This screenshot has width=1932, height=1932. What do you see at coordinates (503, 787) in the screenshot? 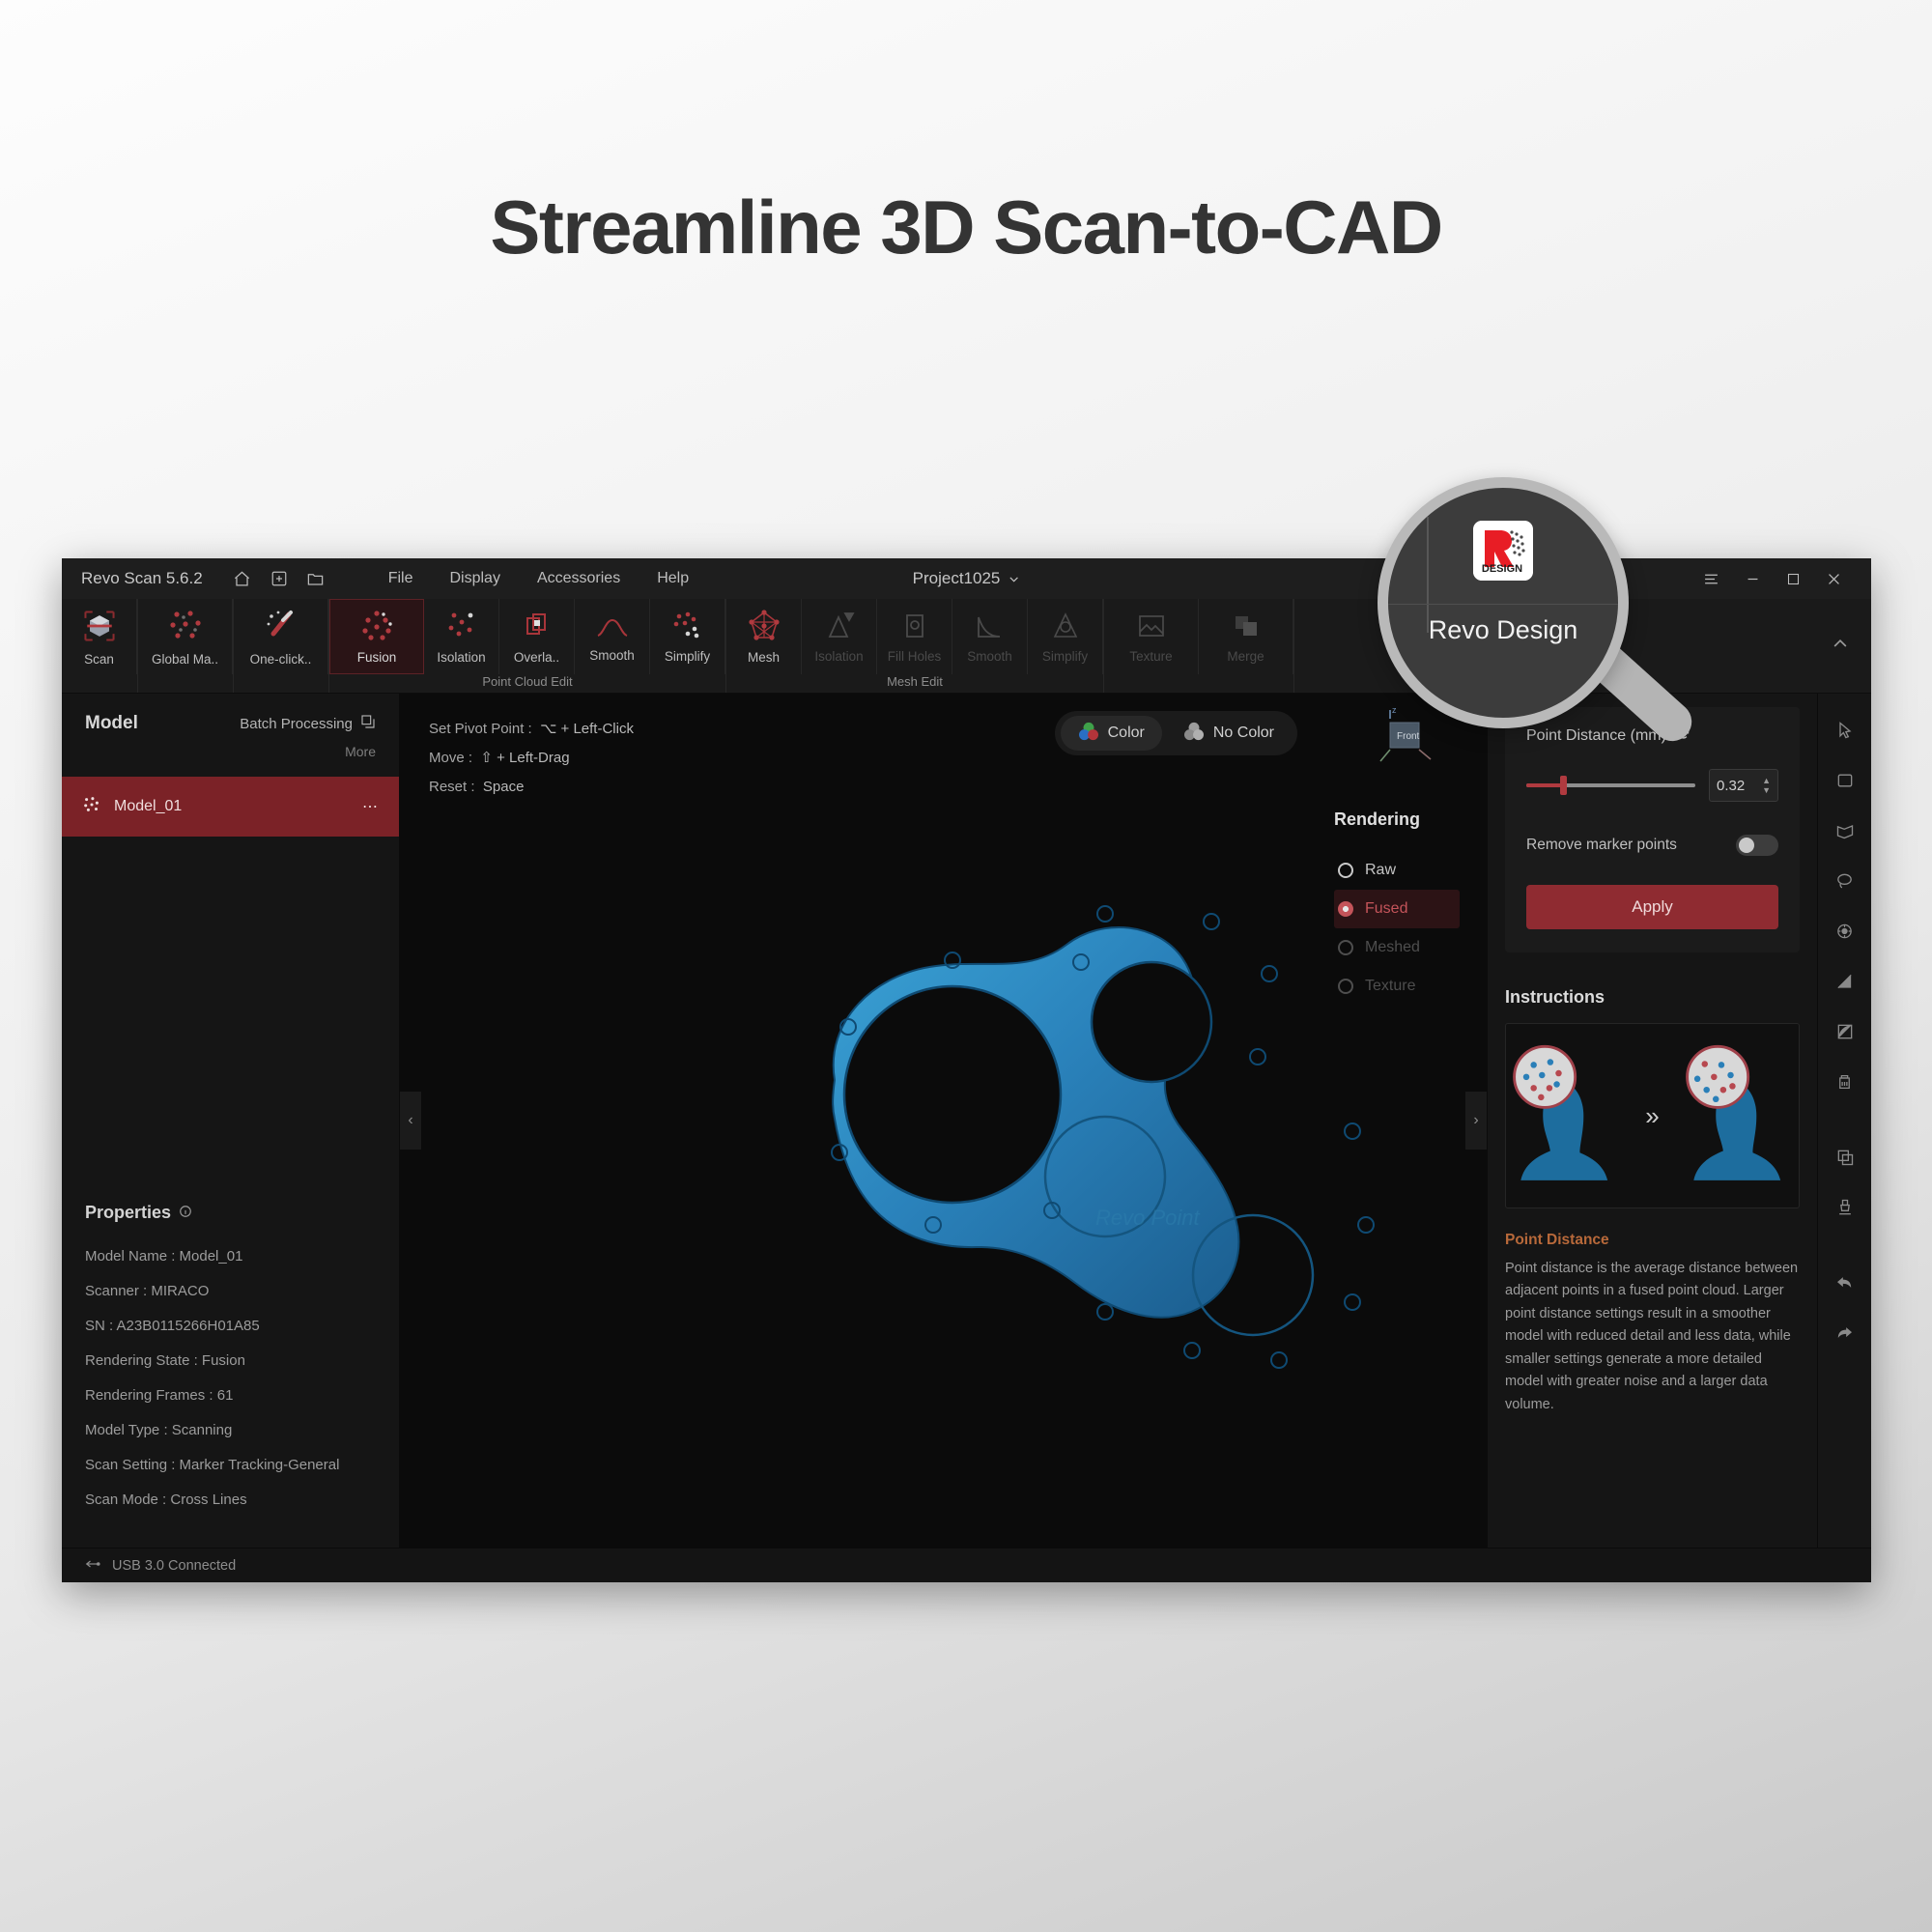
I see `hint-reset-value: Space` at bounding box center [503, 787].